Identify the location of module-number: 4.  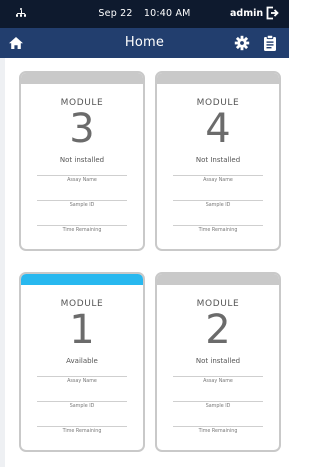
(218, 129).